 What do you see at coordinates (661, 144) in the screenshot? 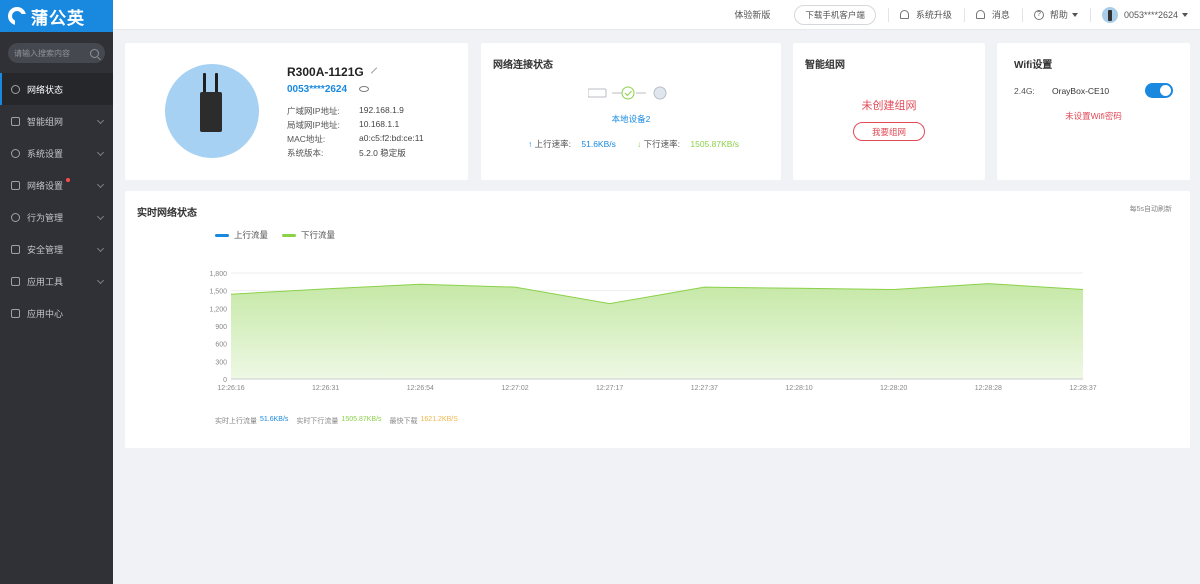
I see `down-label: 下行速率:` at bounding box center [661, 144].